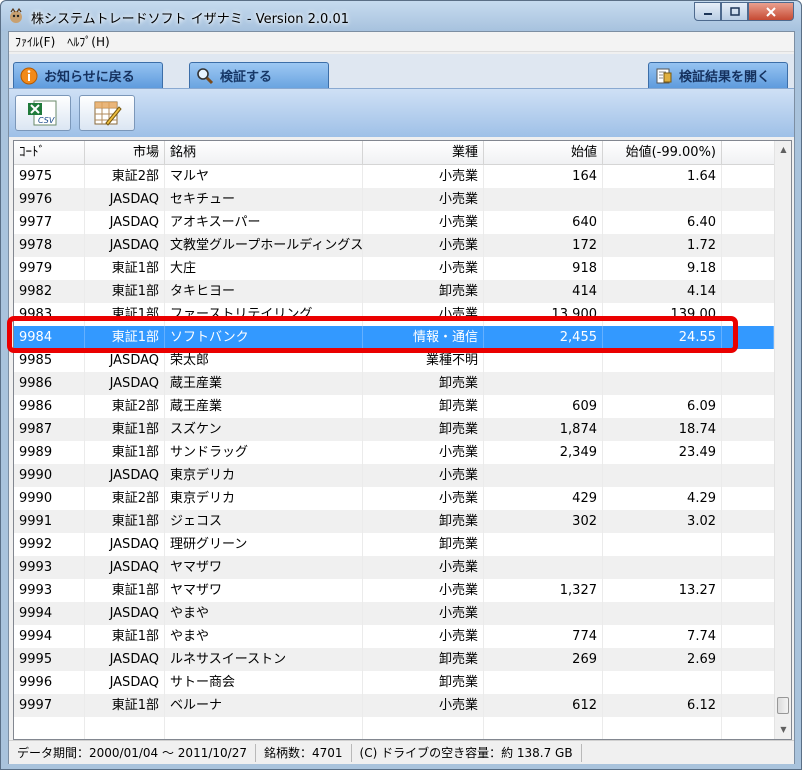 This screenshot has height=770, width=802. Describe the element at coordinates (46, 120) in the screenshot. I see `csv-label: CSV` at that location.